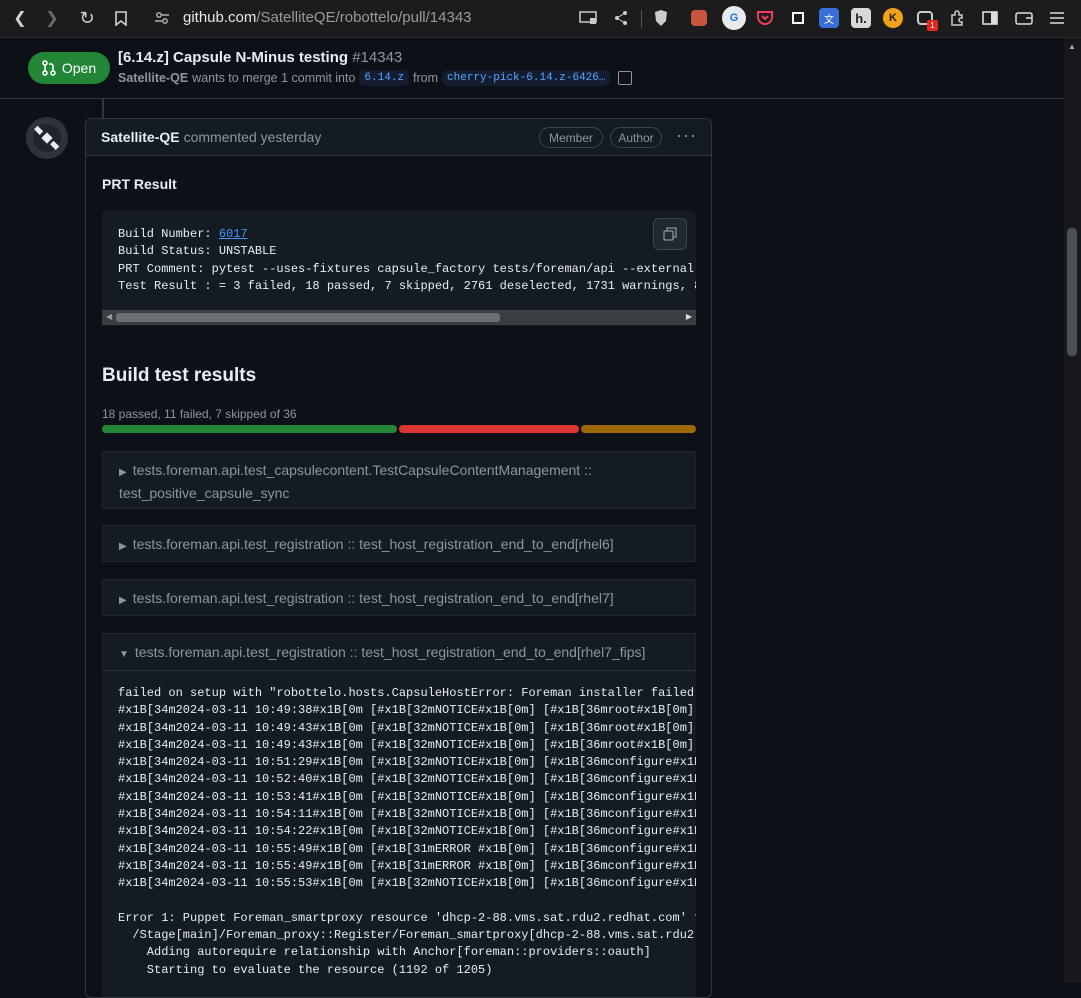 The height and width of the screenshot is (998, 1081). Describe the element at coordinates (274, 78) in the screenshot. I see `merge-text: wants to merge 1 commit into` at that location.